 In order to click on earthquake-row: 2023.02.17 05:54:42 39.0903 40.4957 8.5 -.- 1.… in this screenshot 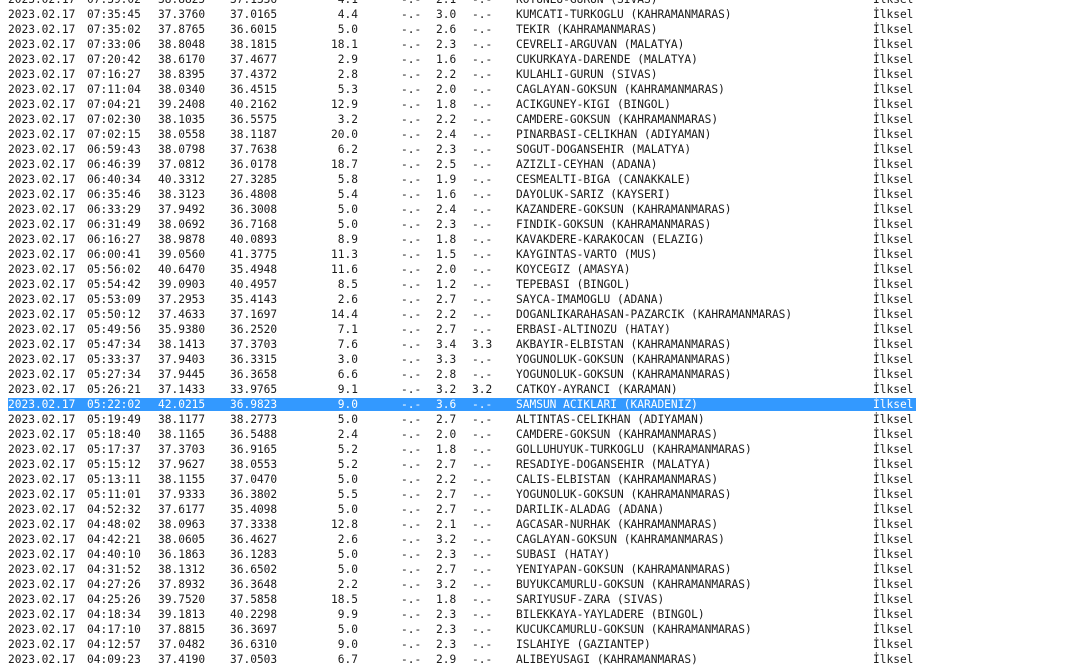, I will do `click(545, 284)`.